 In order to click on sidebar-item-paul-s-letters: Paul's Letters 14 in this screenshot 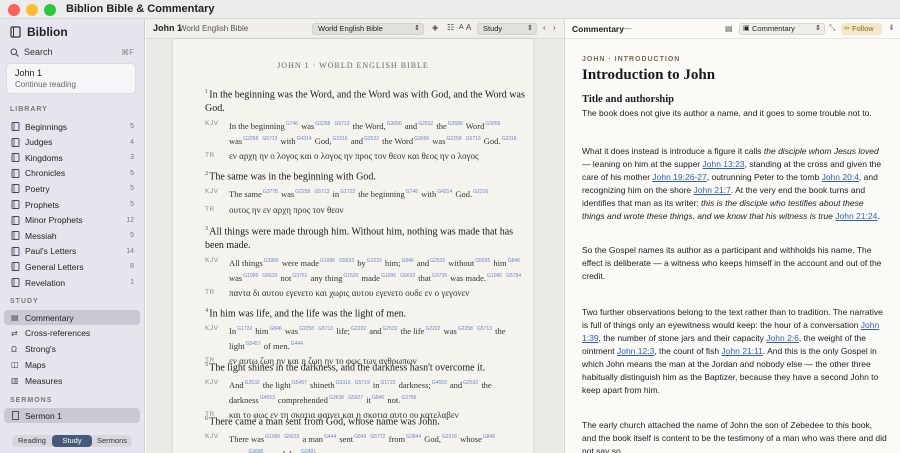, I will do `click(72, 251)`.